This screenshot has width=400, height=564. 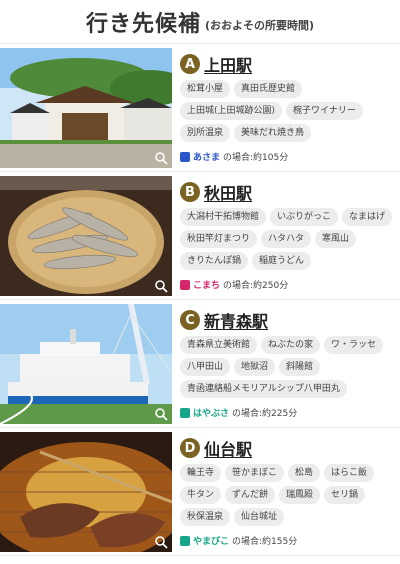 What do you see at coordinates (201, 495) in the screenshot?
I see `spot-chip: 牛タン` at bounding box center [201, 495].